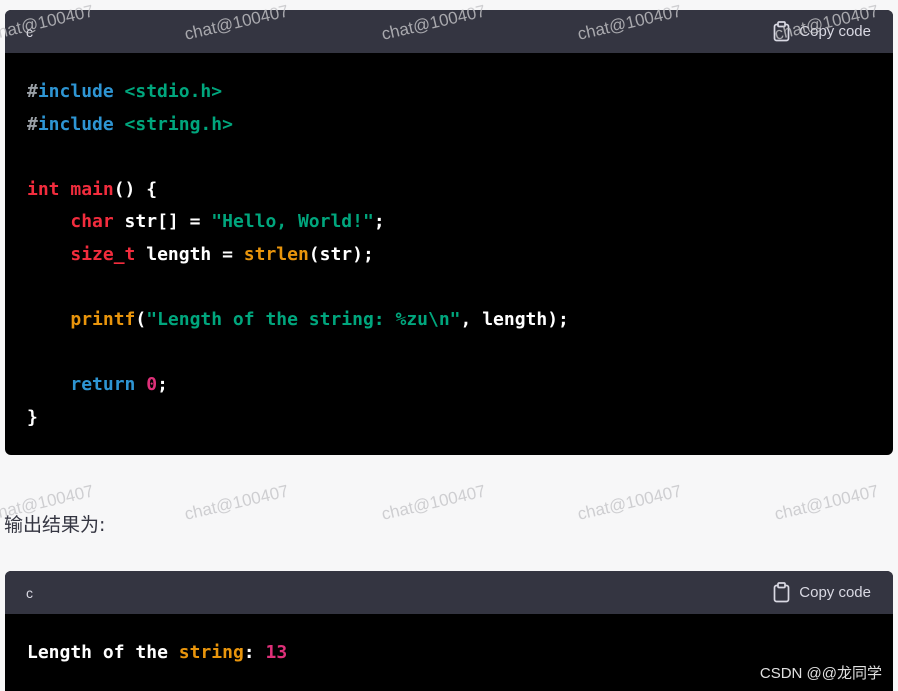 The width and height of the screenshot is (898, 691). I want to click on code-line: #include <string.h>, so click(449, 125).